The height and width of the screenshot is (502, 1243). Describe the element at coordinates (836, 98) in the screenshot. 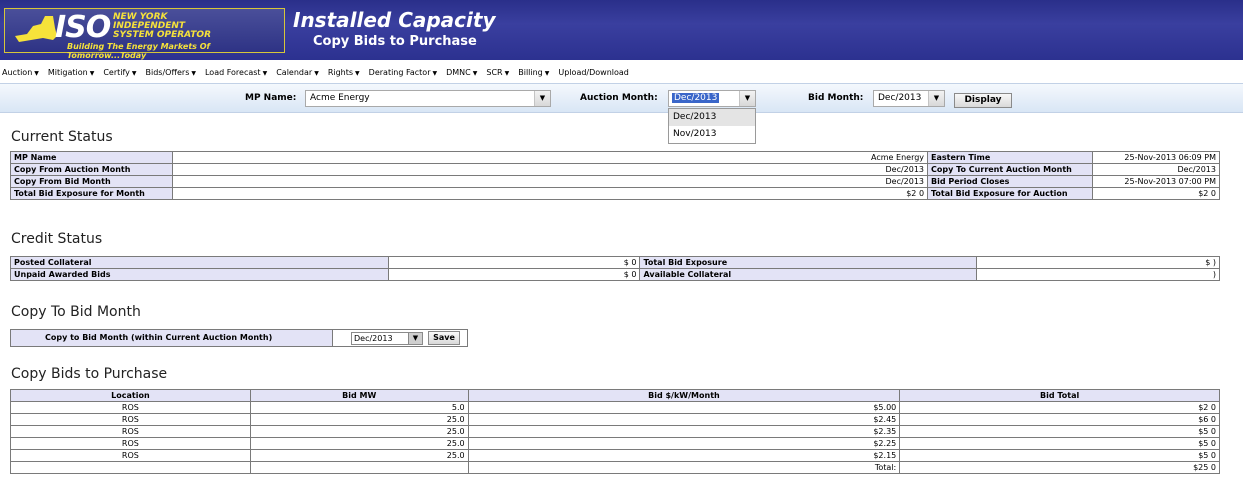

I see `bid-month-label: Bid Month:` at that location.